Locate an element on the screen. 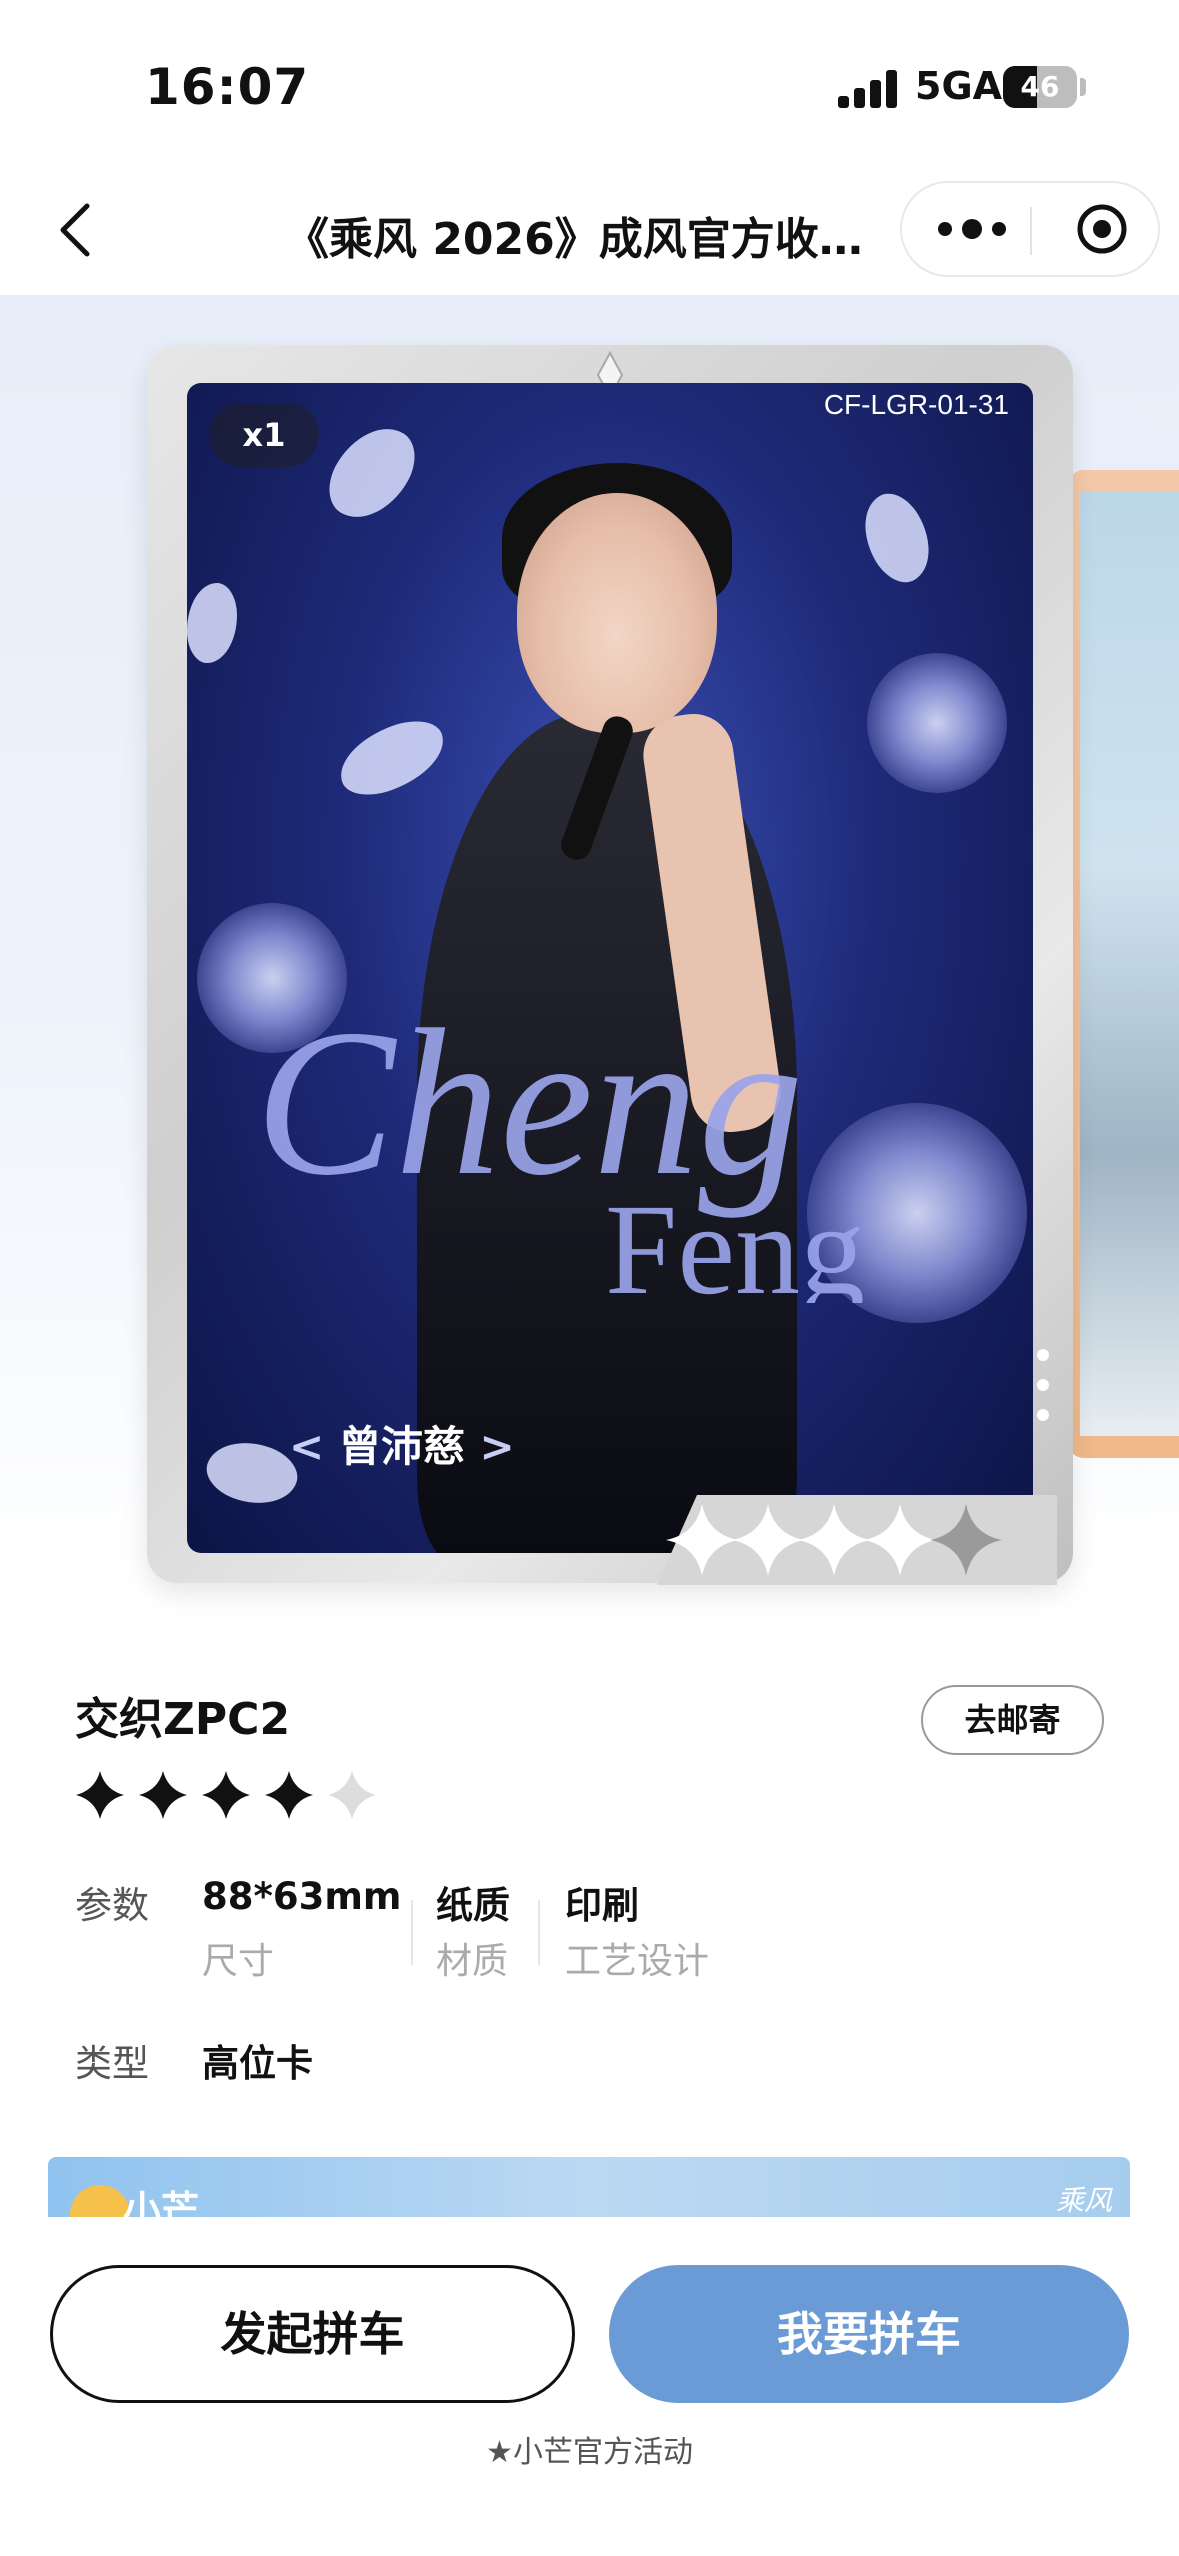 The height and width of the screenshot is (2556, 1179). spec-material-value: 纸质 is located at coordinates (473, 1905).